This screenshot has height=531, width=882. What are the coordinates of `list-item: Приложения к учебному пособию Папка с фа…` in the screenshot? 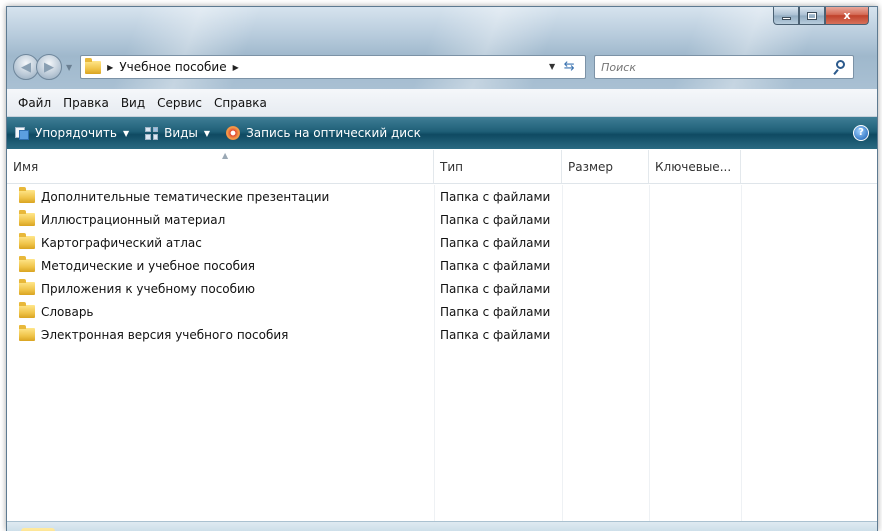 It's located at (442, 288).